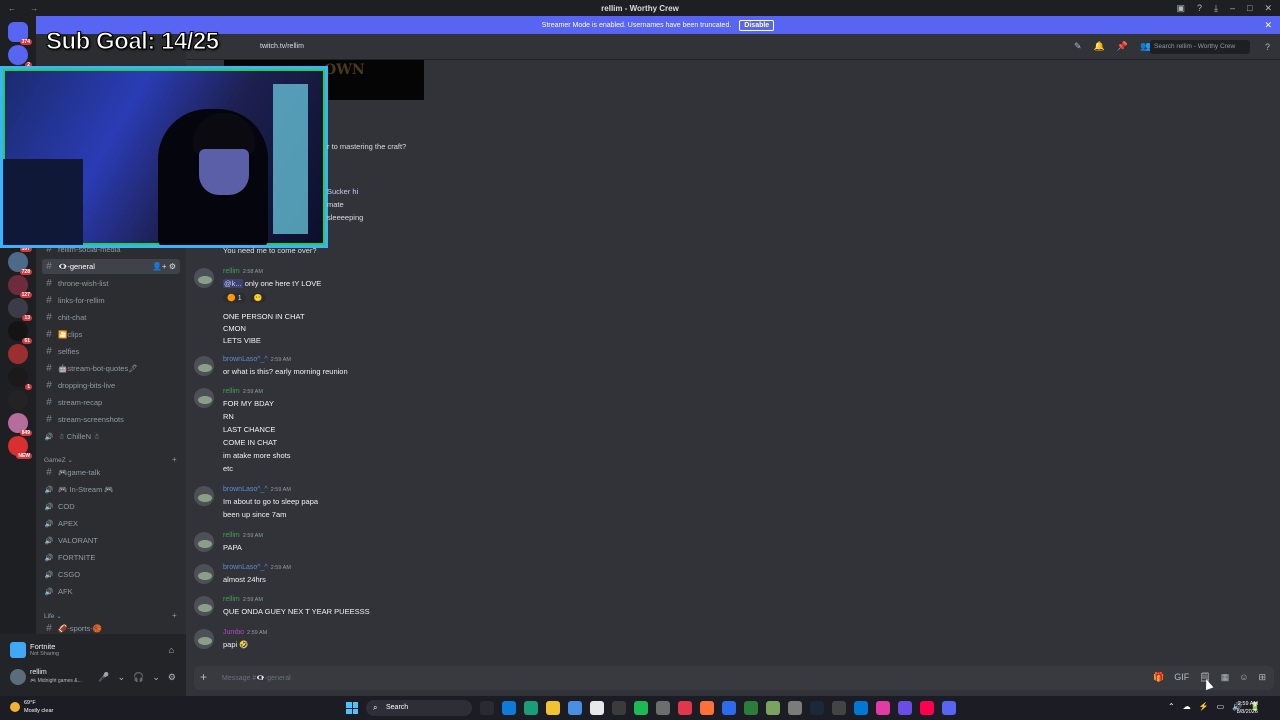 This screenshot has height=720, width=1280. What do you see at coordinates (111, 591) in the screenshot?
I see `channel-item: 🔊 AFK` at bounding box center [111, 591].